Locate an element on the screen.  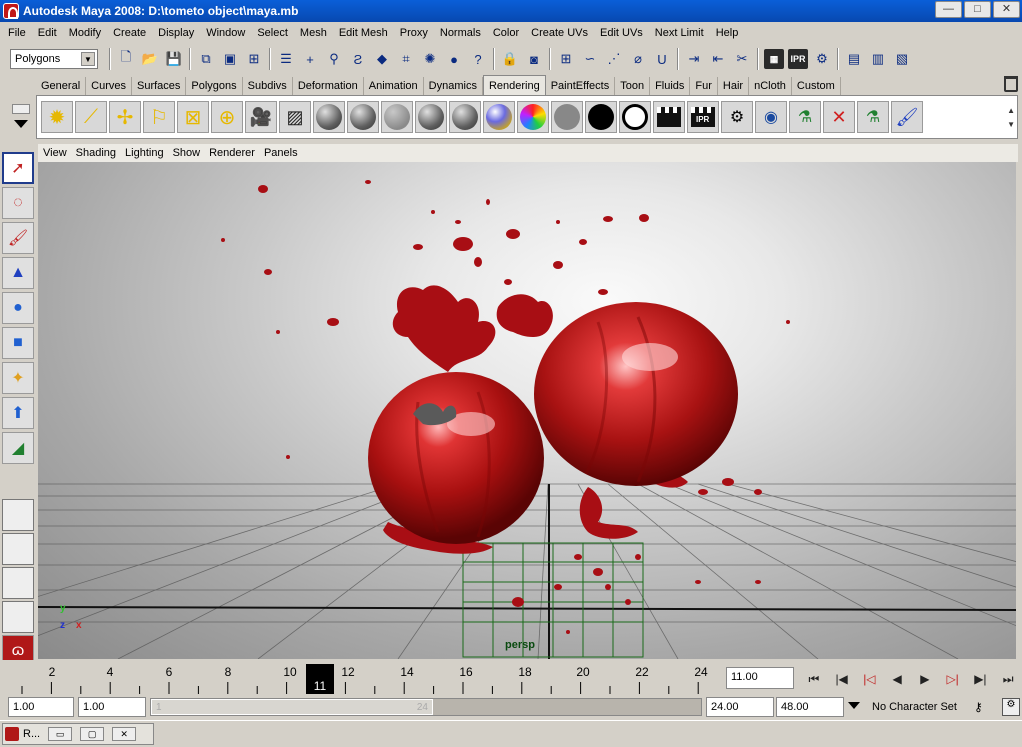
menu-file: File is located at coordinates (17, 33).